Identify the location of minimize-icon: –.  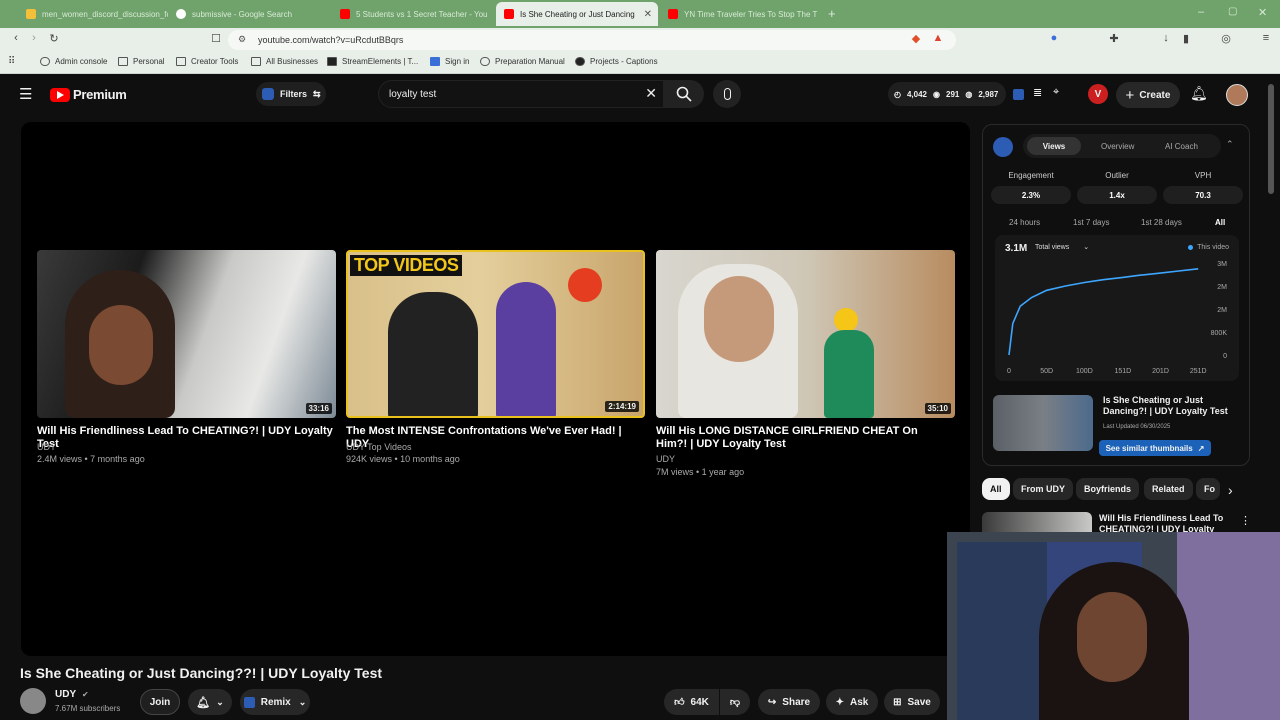
(1201, 12).